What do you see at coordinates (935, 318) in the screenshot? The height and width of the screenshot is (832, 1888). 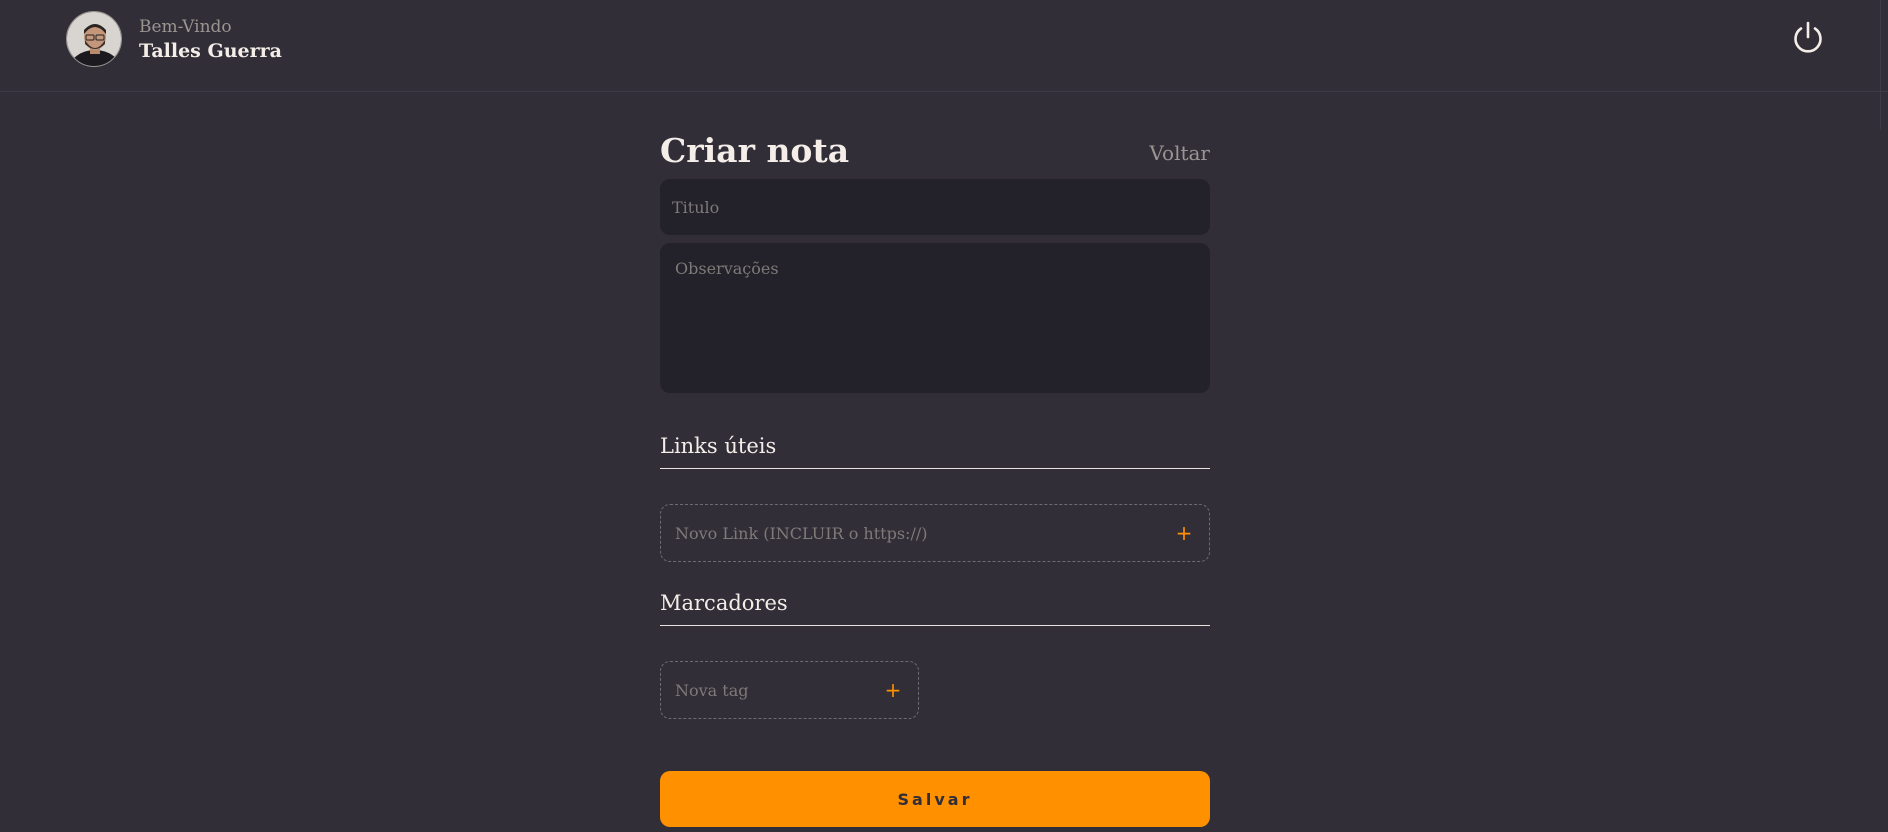 I see `notes-textarea` at bounding box center [935, 318].